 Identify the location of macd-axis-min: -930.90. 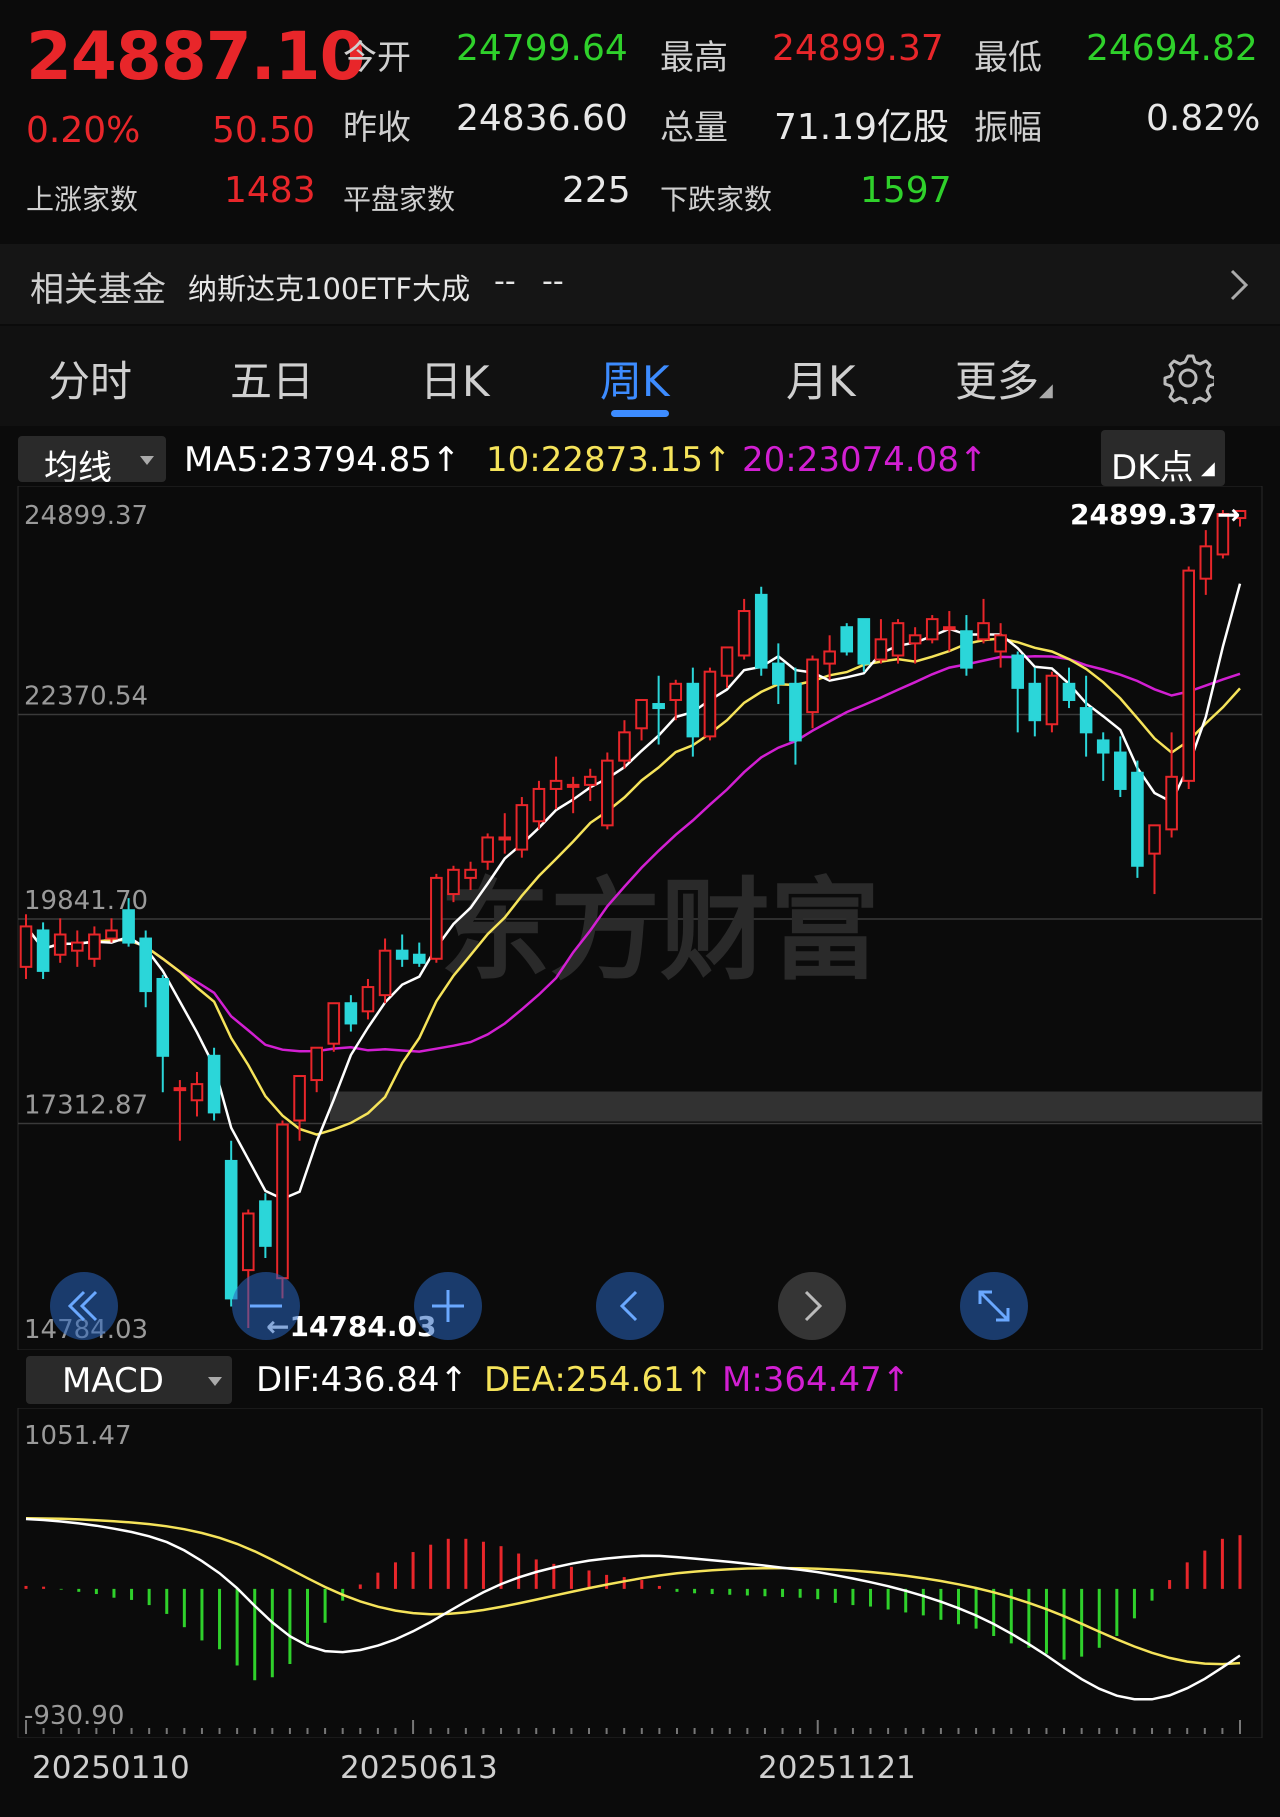
(74, 1716).